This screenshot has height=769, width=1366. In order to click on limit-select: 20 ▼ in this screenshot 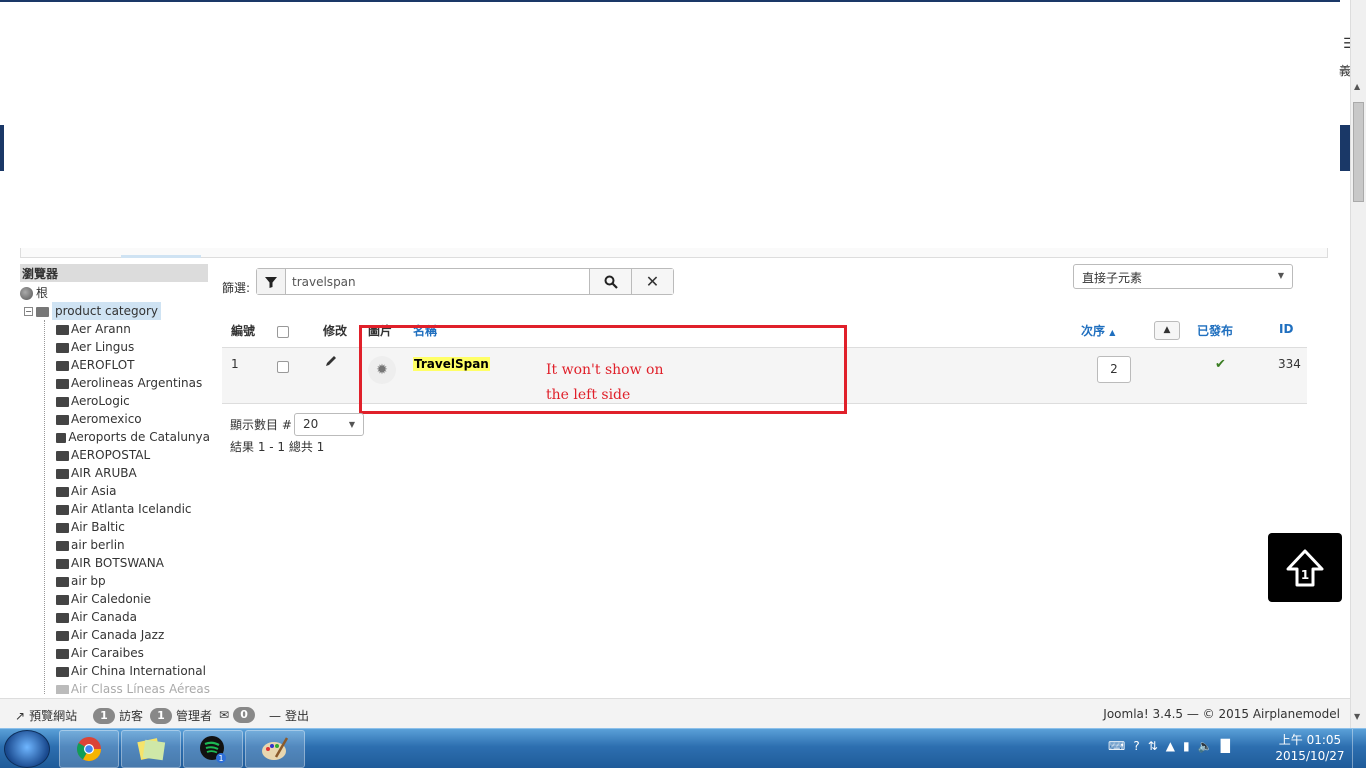, I will do `click(329, 424)`.